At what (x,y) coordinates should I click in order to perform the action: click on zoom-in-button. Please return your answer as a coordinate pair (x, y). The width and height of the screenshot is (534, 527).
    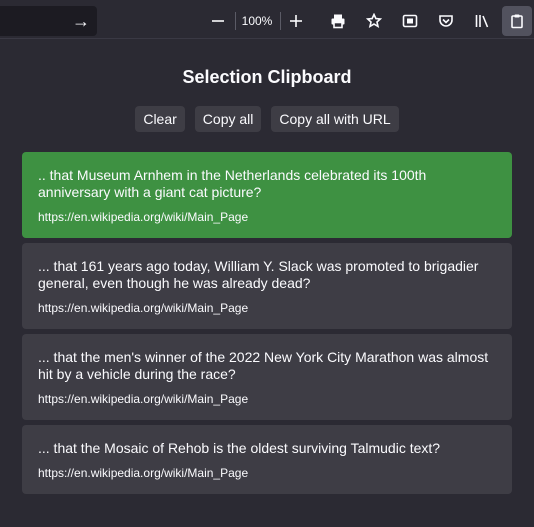
    Looking at the image, I should click on (296, 21).